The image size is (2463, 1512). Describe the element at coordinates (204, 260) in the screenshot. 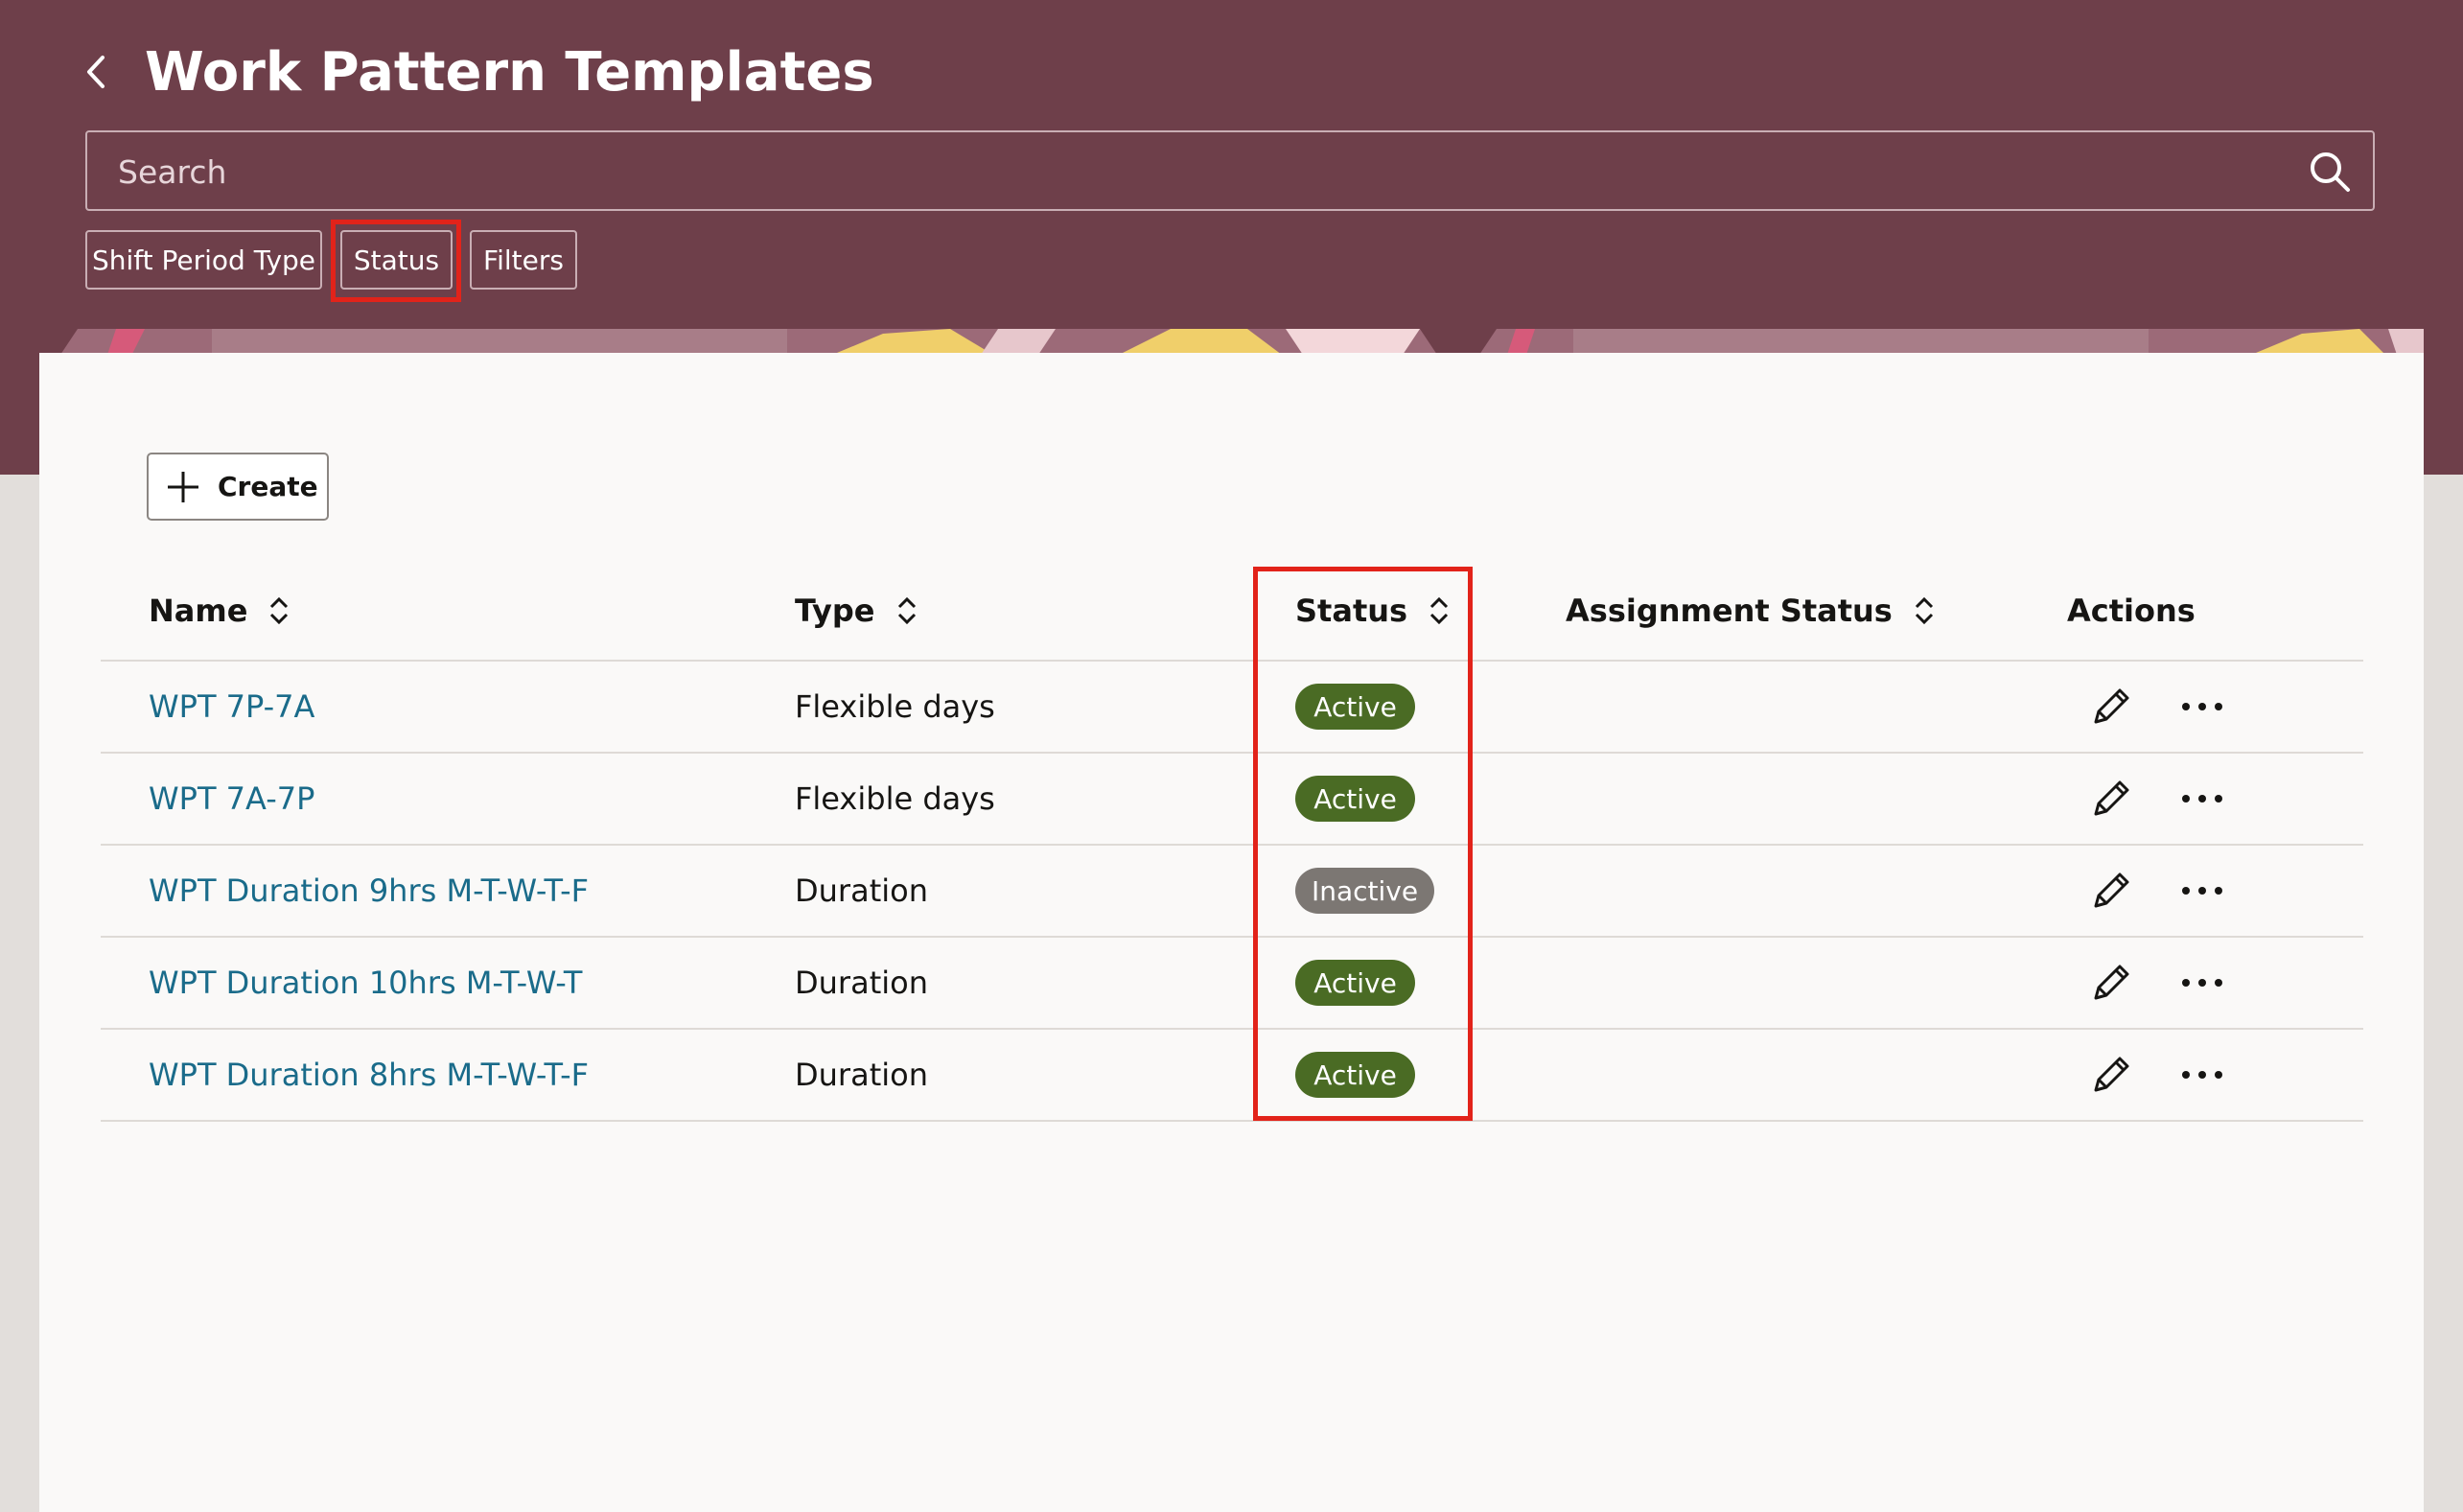

I see `filter-chip-shift-period-type: Shift Period Type` at that location.